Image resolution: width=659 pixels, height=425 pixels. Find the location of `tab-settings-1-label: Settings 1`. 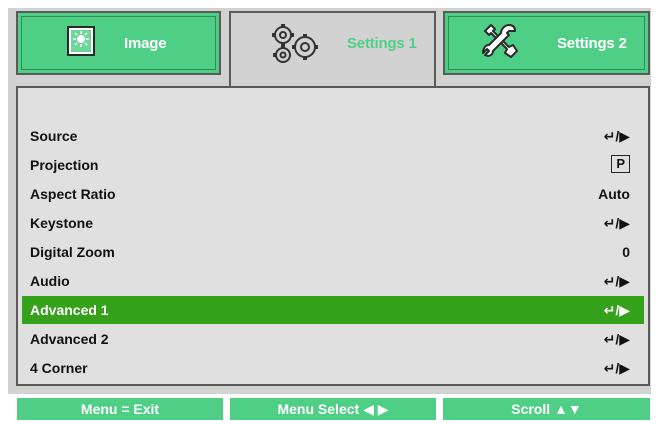

tab-settings-1-label: Settings 1 is located at coordinates (382, 43).